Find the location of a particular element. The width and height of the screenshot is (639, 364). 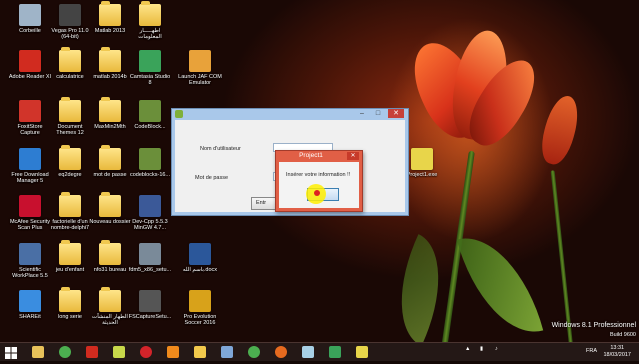

mouse-cursor-icon is located at coordinates (317, 193).